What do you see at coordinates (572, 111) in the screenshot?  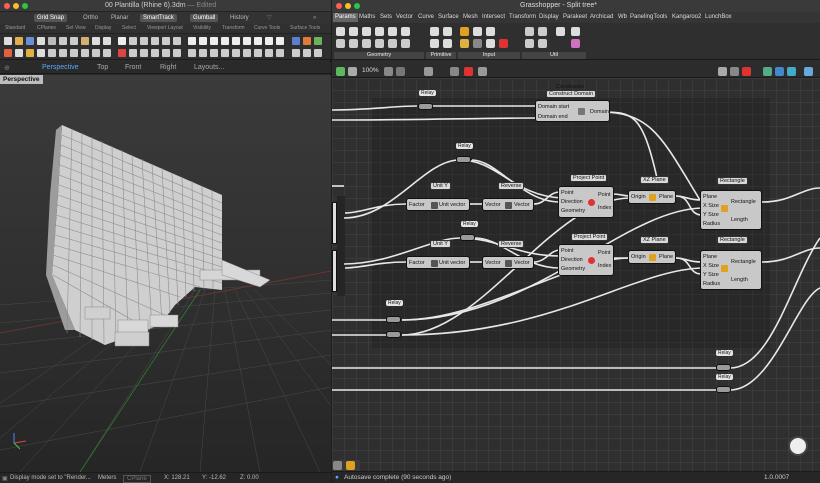 I see `construct-domain-component: Domain start Domain end Domain` at bounding box center [572, 111].